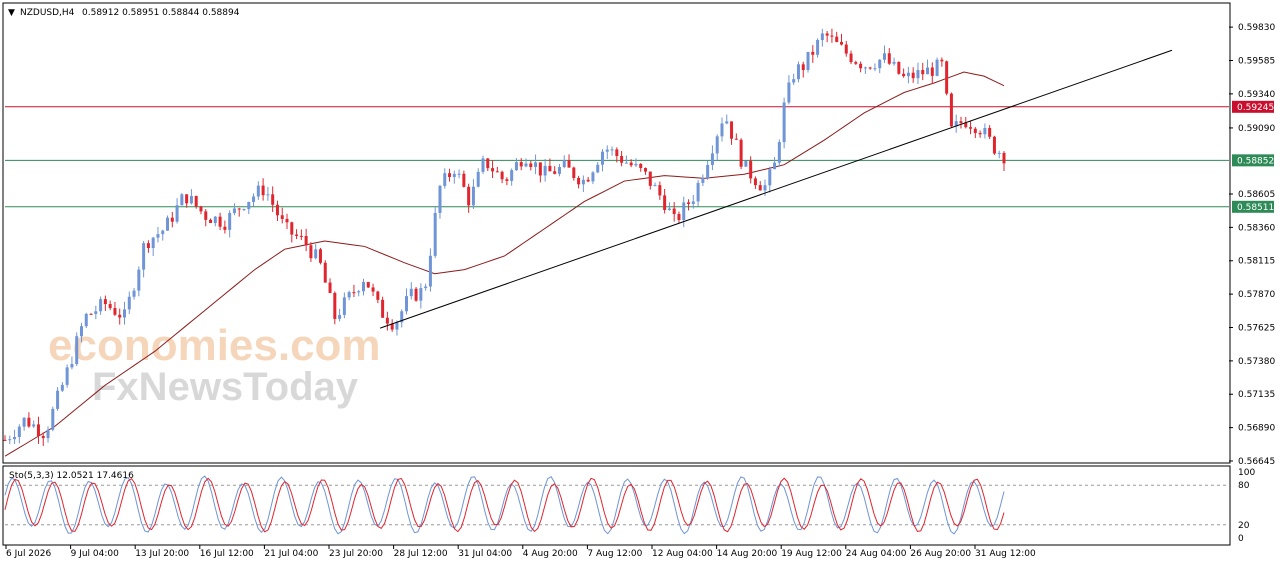  Describe the element at coordinates (421, 554) in the screenshot. I see `time-tick-label: 28 Jul 12:00` at that location.